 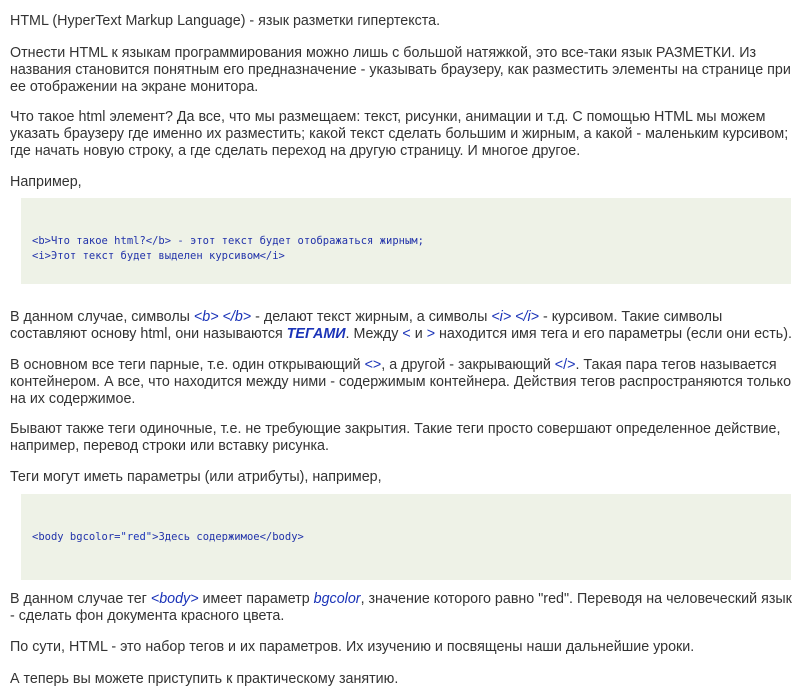 What do you see at coordinates (80, 599) in the screenshot?
I see `text: В данном случае тег` at bounding box center [80, 599].